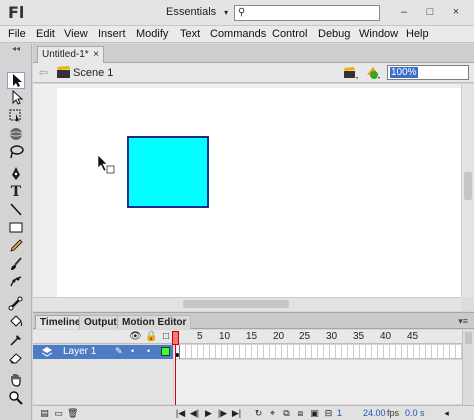 This screenshot has height=420, width=474. I want to click on edit-multiple-frames-icon: ▣, so click(314, 413).